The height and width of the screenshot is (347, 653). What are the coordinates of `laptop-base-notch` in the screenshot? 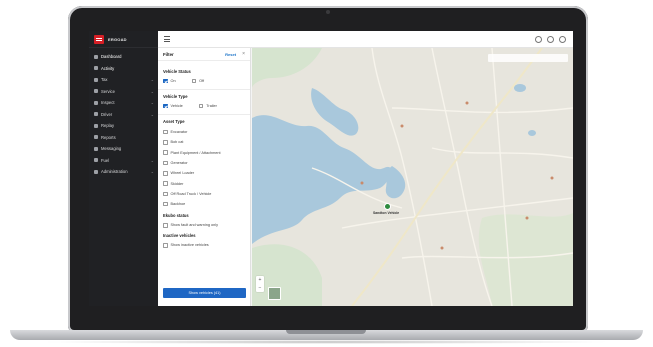 It's located at (326, 332).